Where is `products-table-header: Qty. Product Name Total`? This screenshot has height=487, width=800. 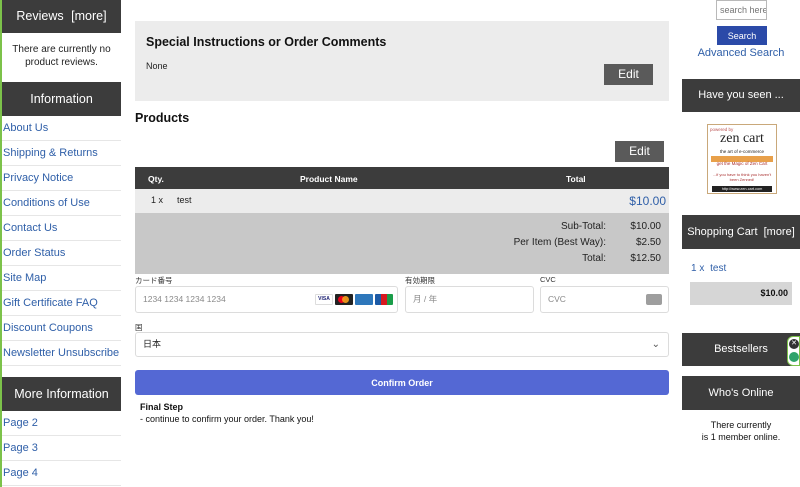
products-table-header: Qty. Product Name Total is located at coordinates (402, 178).